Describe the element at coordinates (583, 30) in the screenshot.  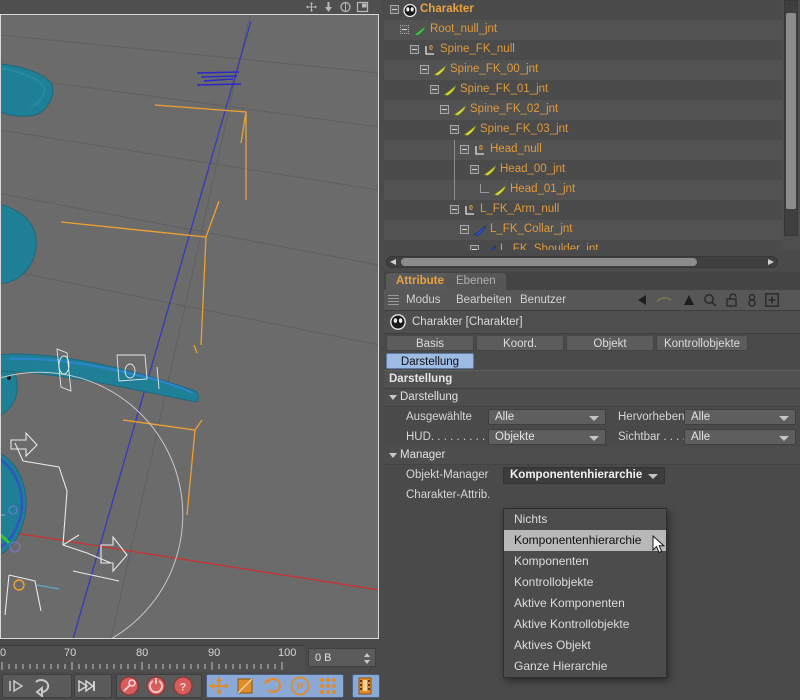
I see `object-tree-row: Root_null_jnt` at that location.